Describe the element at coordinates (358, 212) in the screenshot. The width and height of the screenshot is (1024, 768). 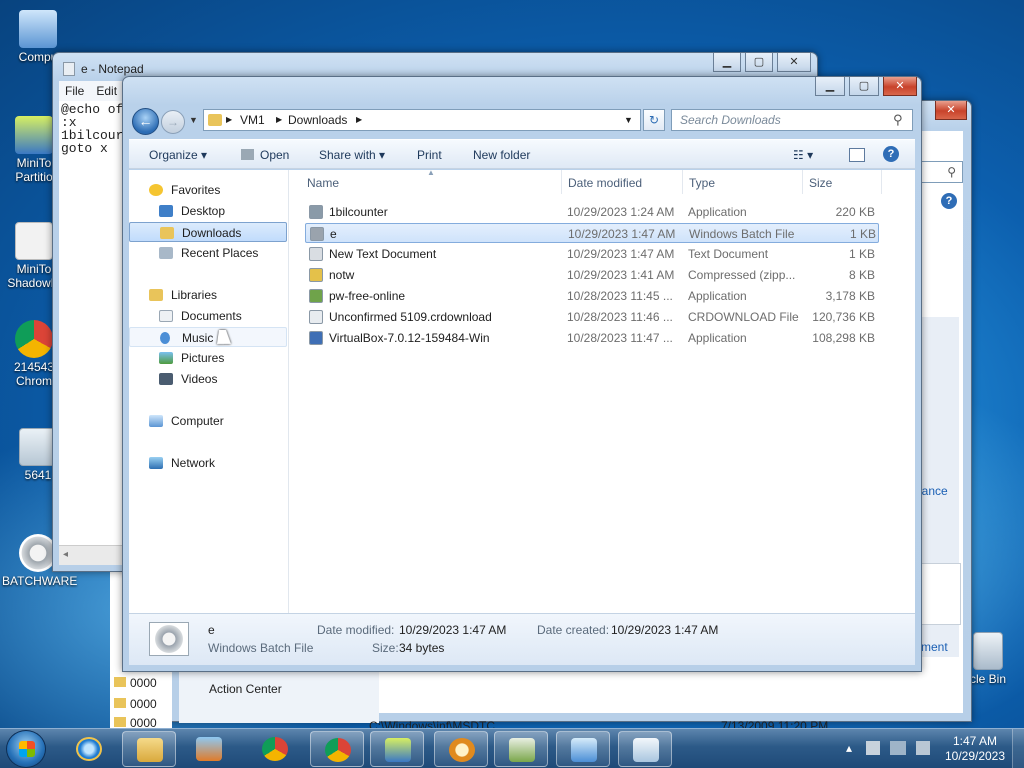
I see `file-name: 1bilcounter` at that location.